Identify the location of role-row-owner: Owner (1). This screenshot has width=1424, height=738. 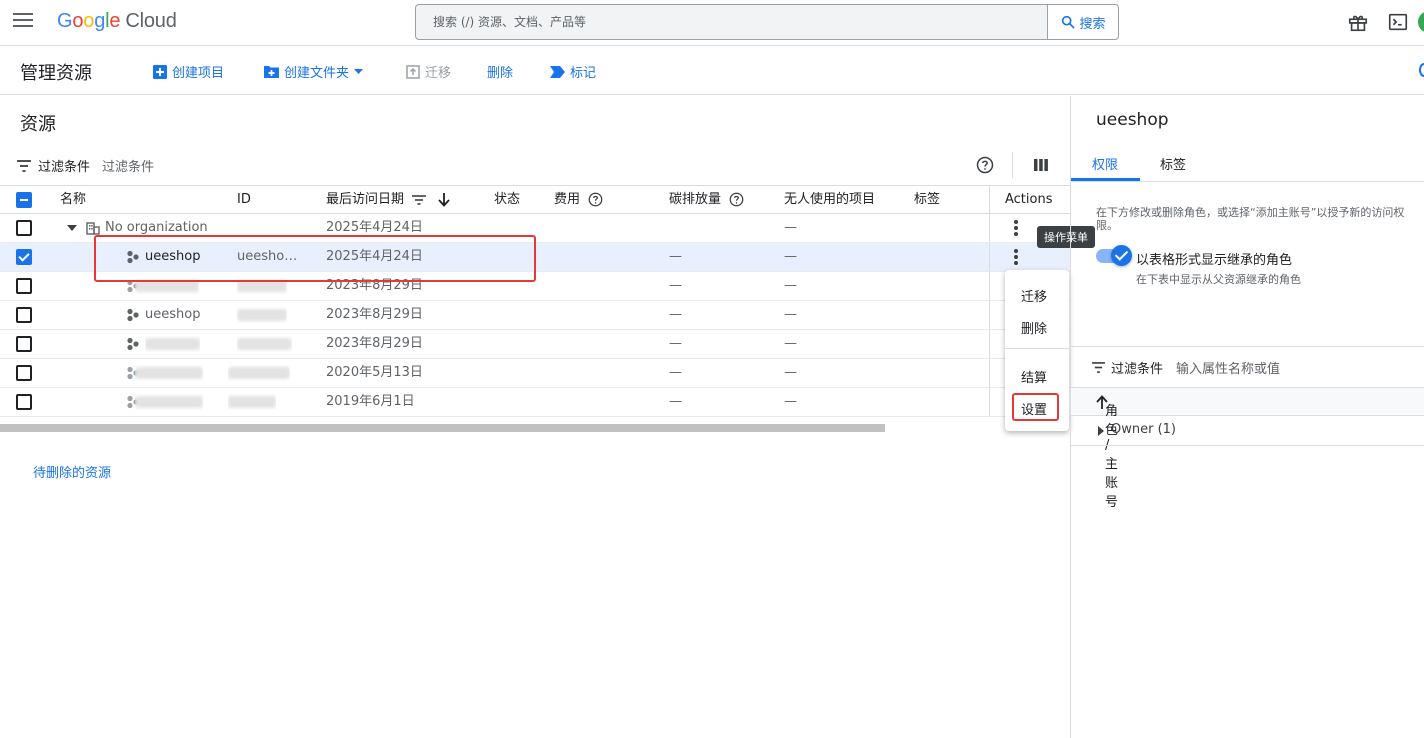
(1247, 431).